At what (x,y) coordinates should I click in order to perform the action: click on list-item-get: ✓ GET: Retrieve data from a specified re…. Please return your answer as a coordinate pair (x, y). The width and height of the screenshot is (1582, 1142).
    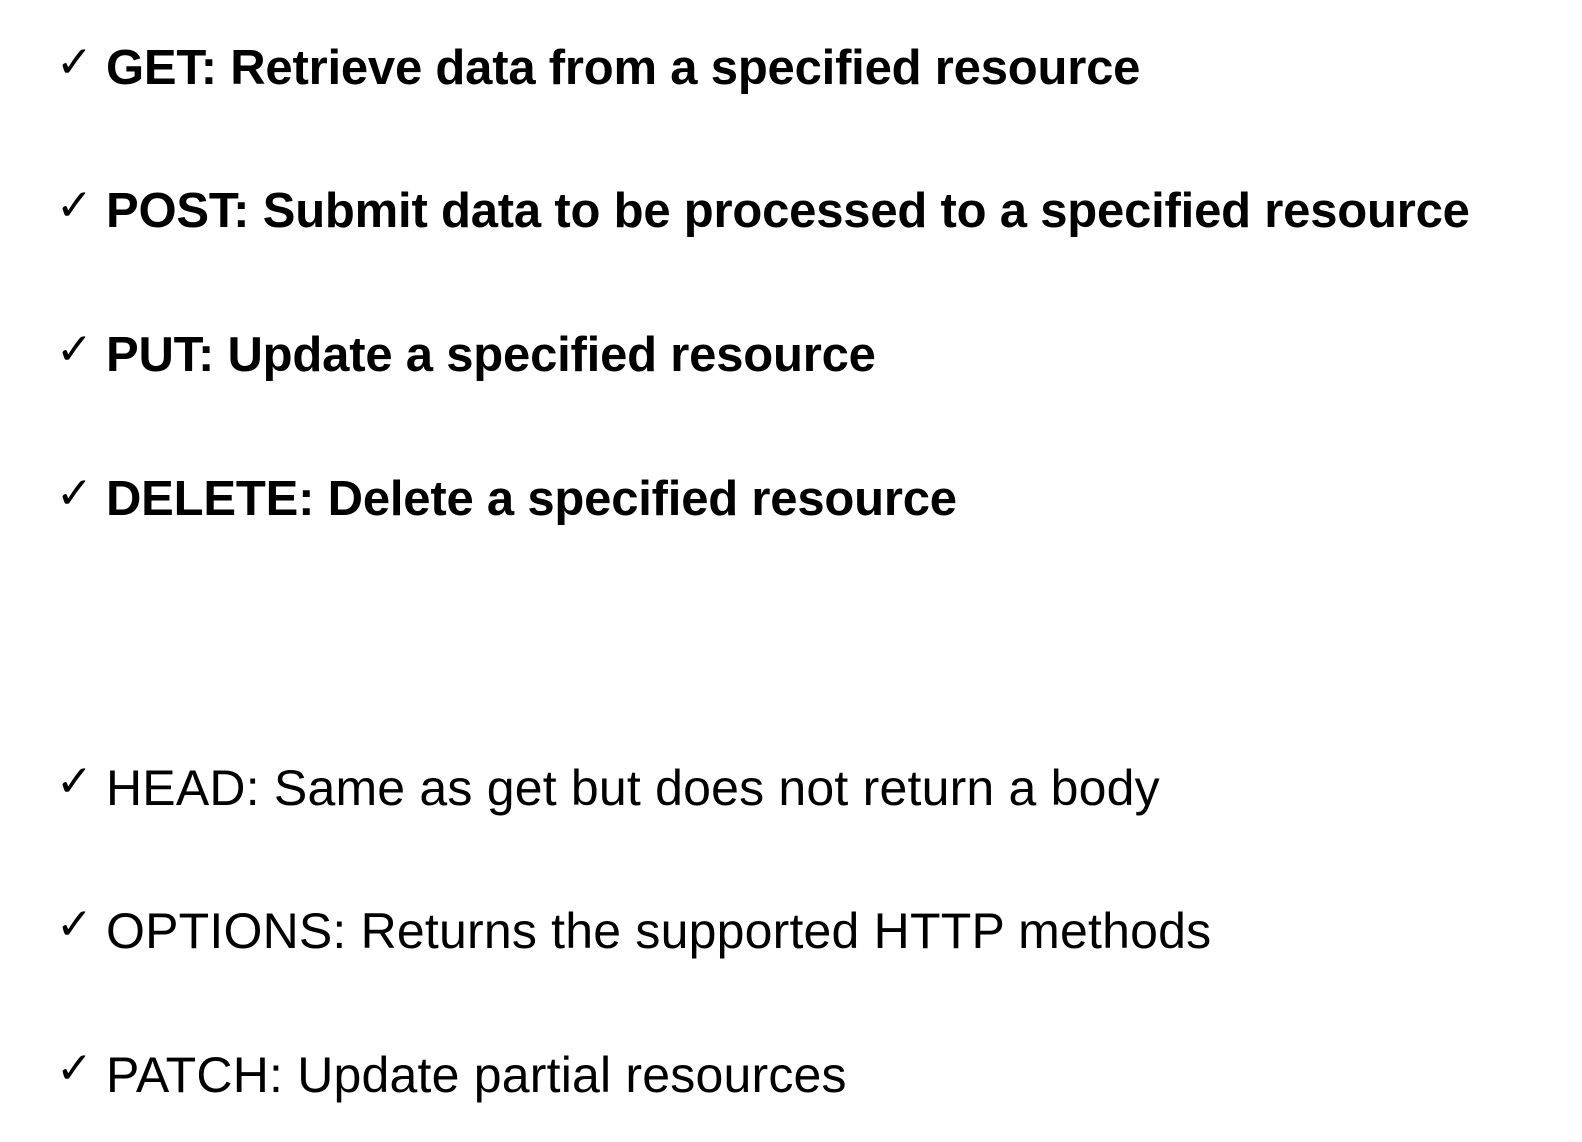
    Looking at the image, I should click on (598, 65).